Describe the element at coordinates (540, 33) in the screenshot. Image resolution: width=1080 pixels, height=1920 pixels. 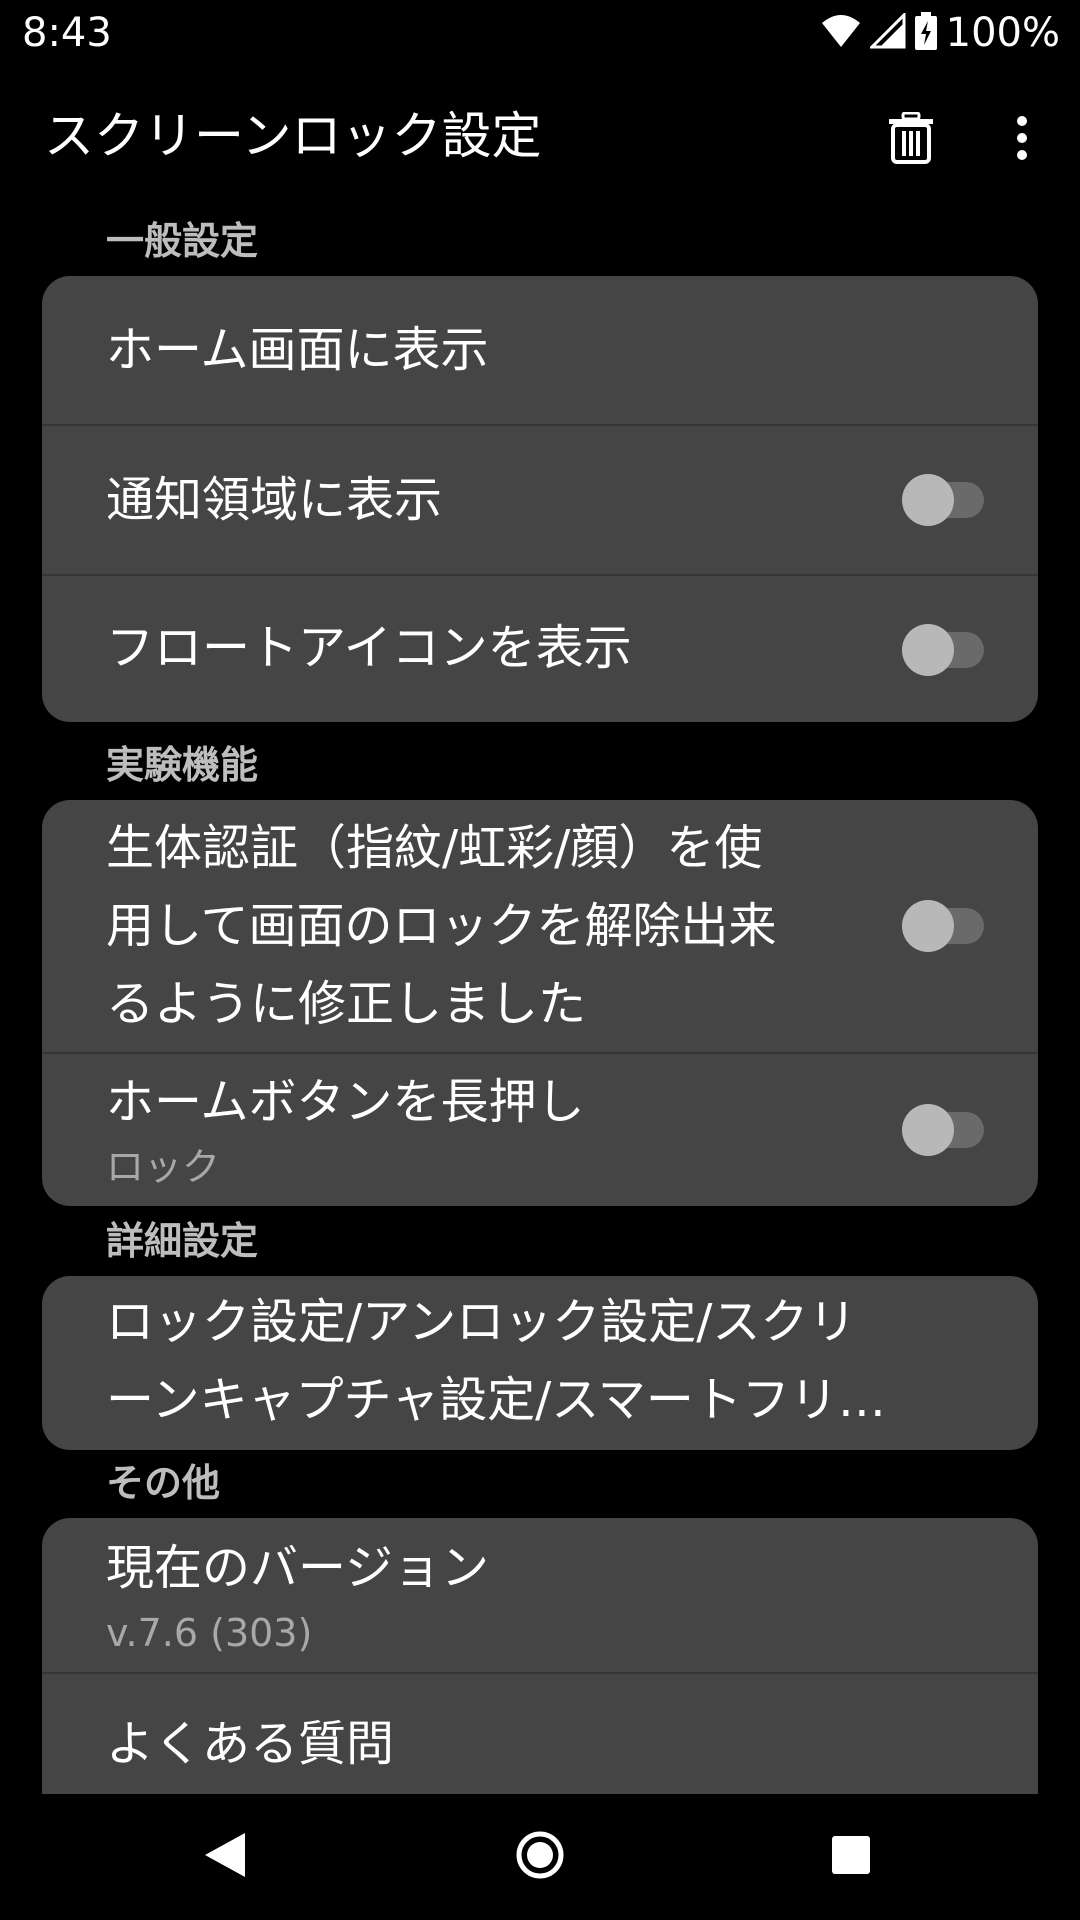
I see `status-bar: 8:43 100%` at that location.